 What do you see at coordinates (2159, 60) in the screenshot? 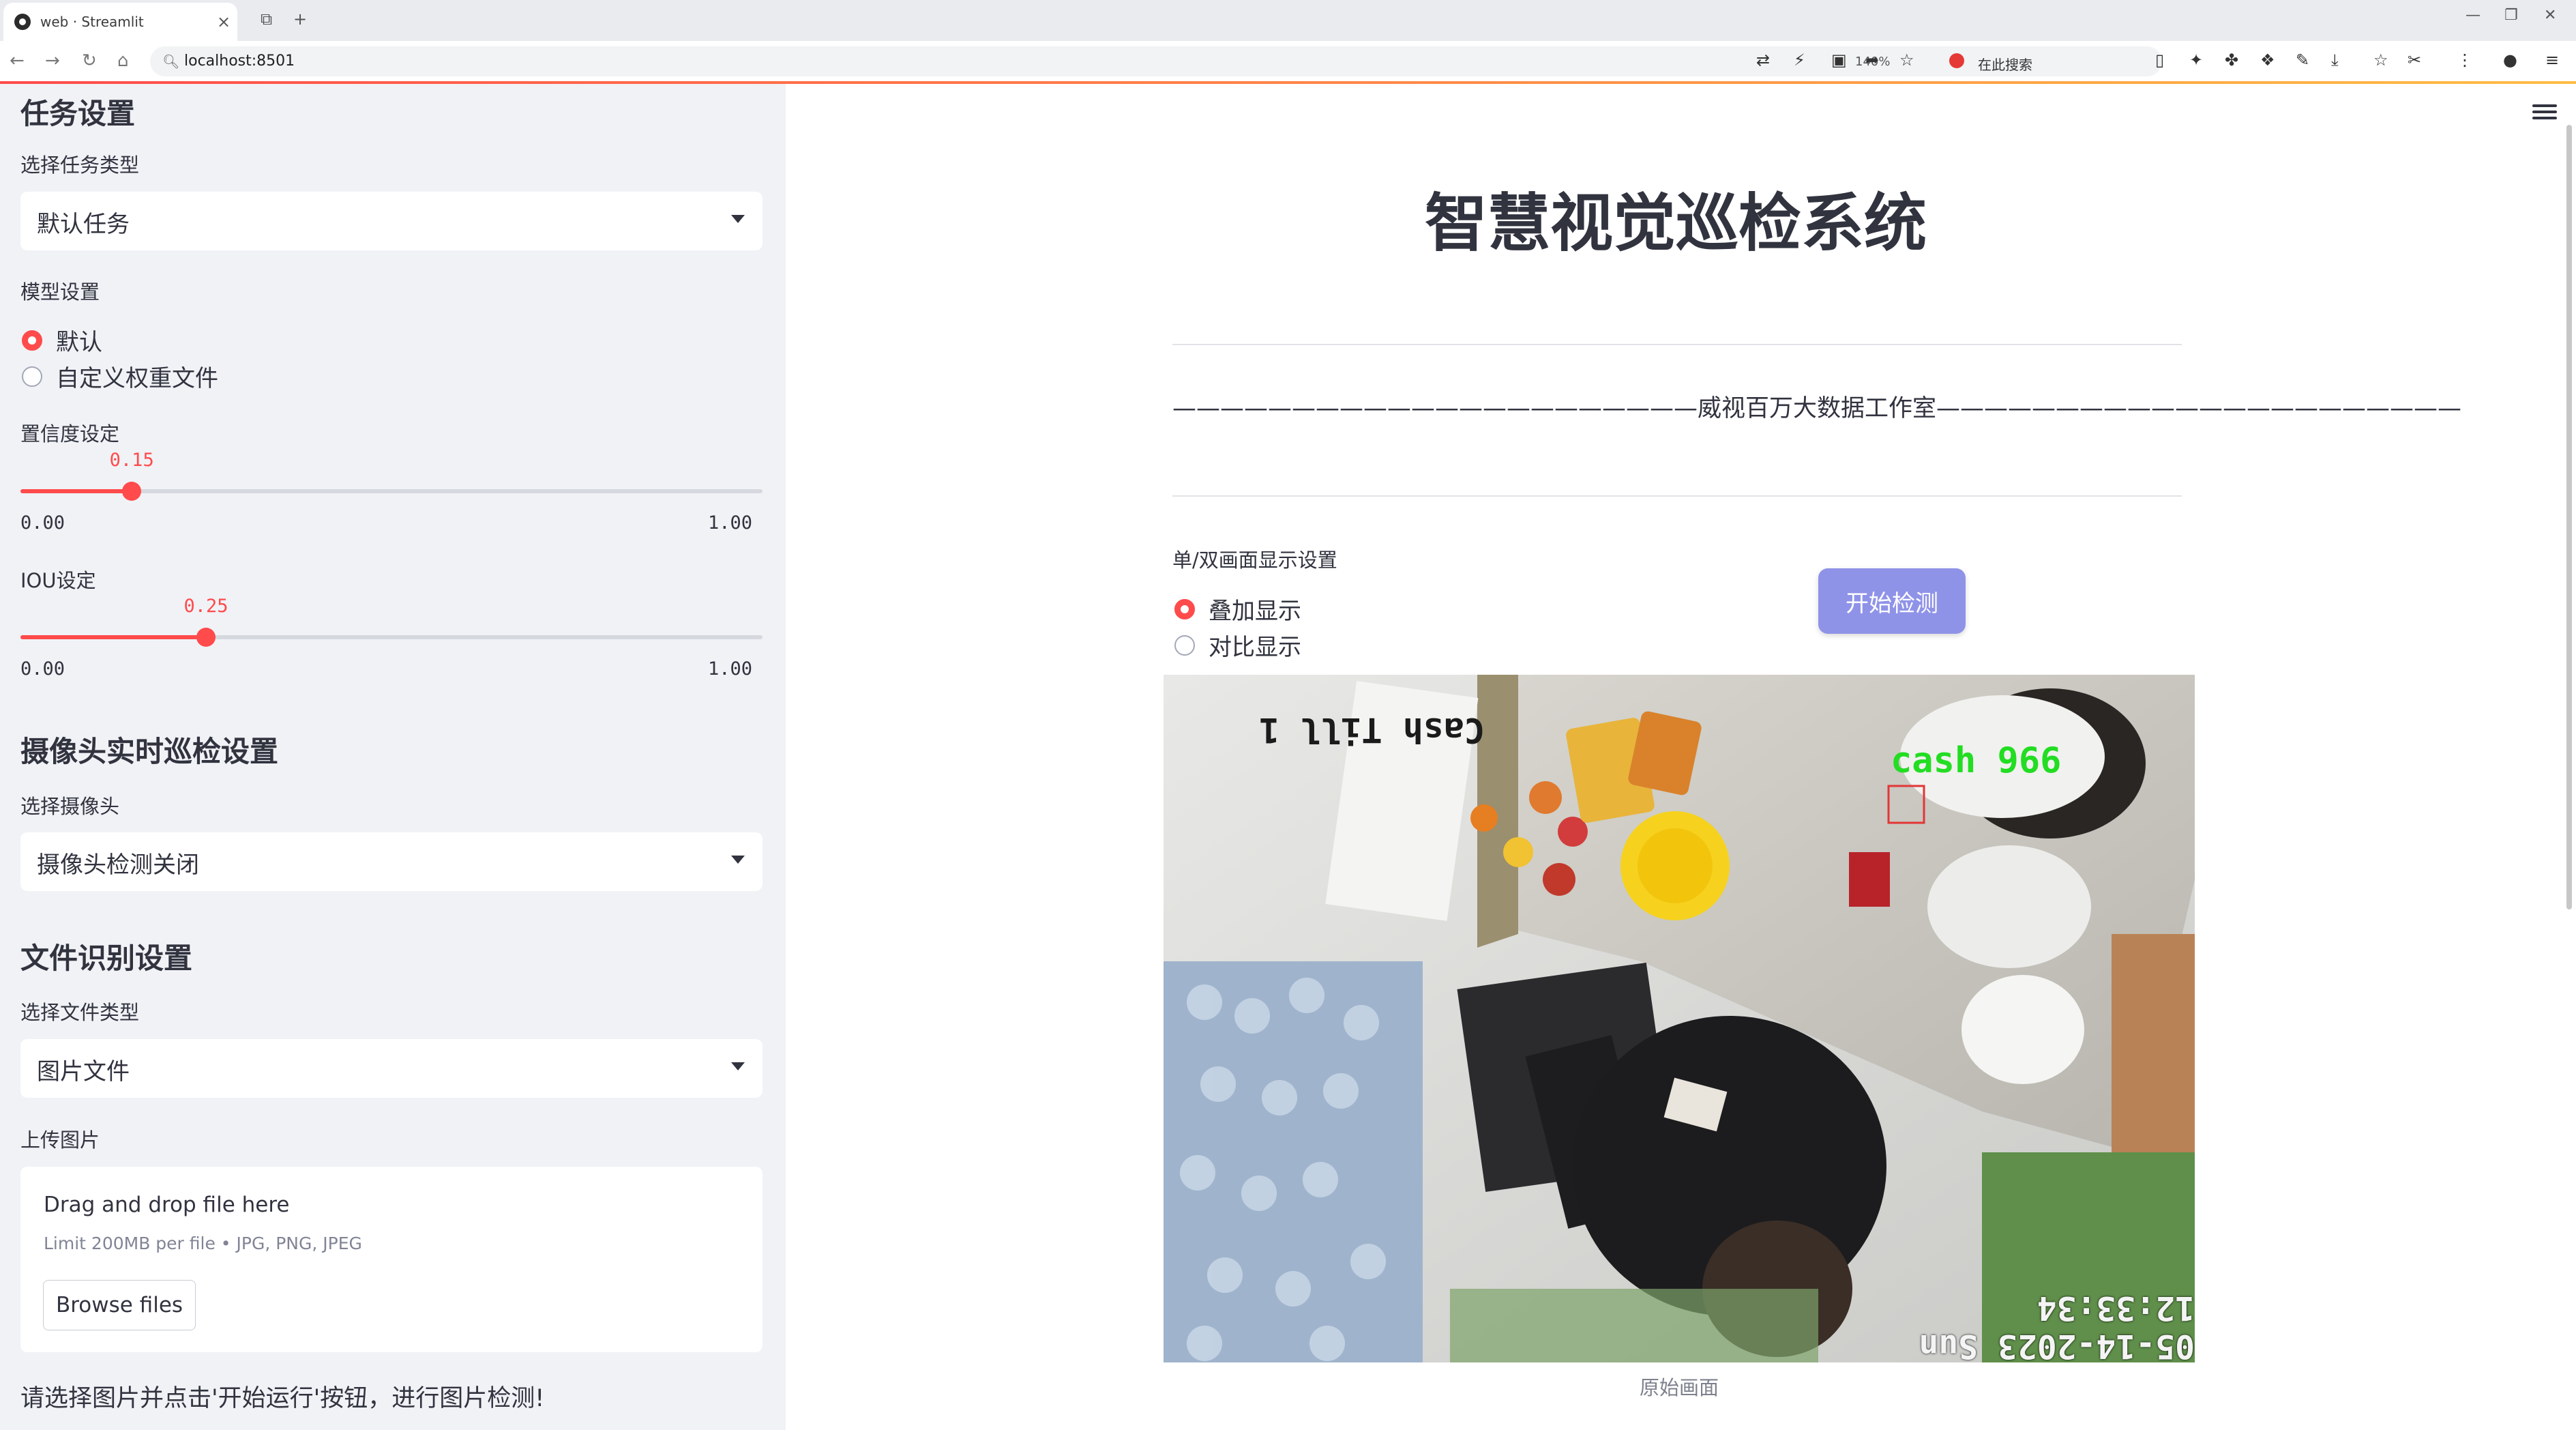
I see `device-icon: ▯` at bounding box center [2159, 60].